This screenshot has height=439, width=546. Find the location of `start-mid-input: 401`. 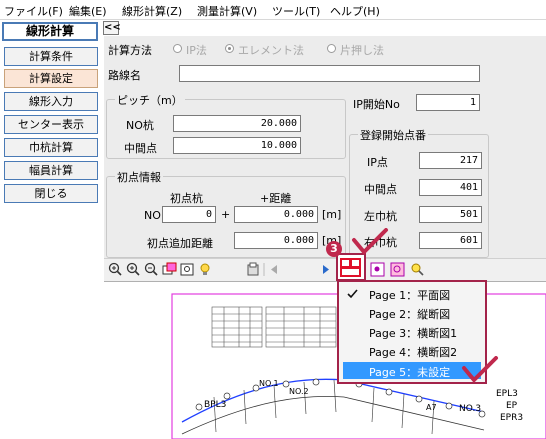

start-mid-input: 401 is located at coordinates (450, 187).